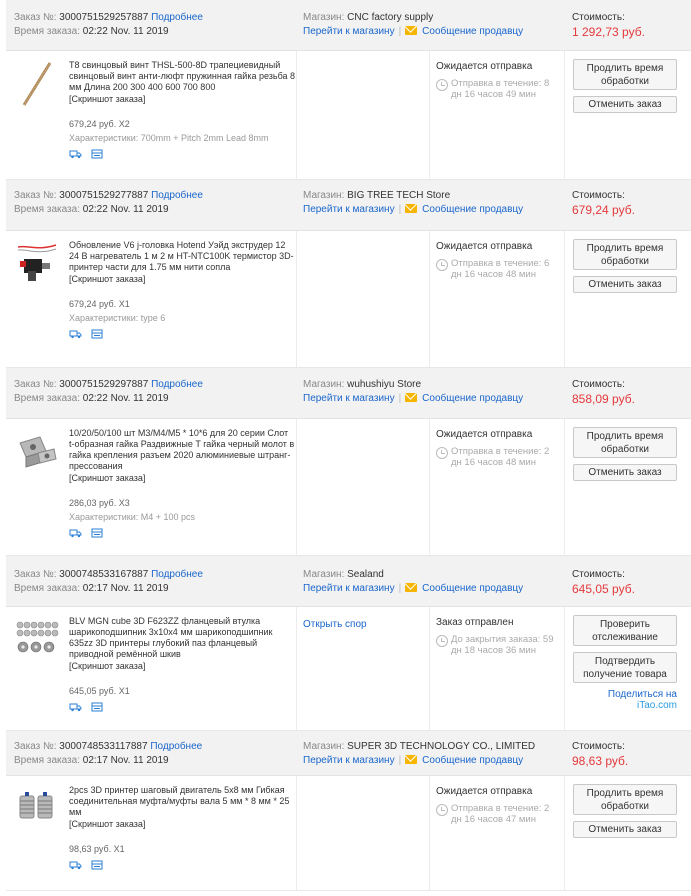  I want to click on order-time: 02:22 Nov. 11 2019, so click(125, 31).